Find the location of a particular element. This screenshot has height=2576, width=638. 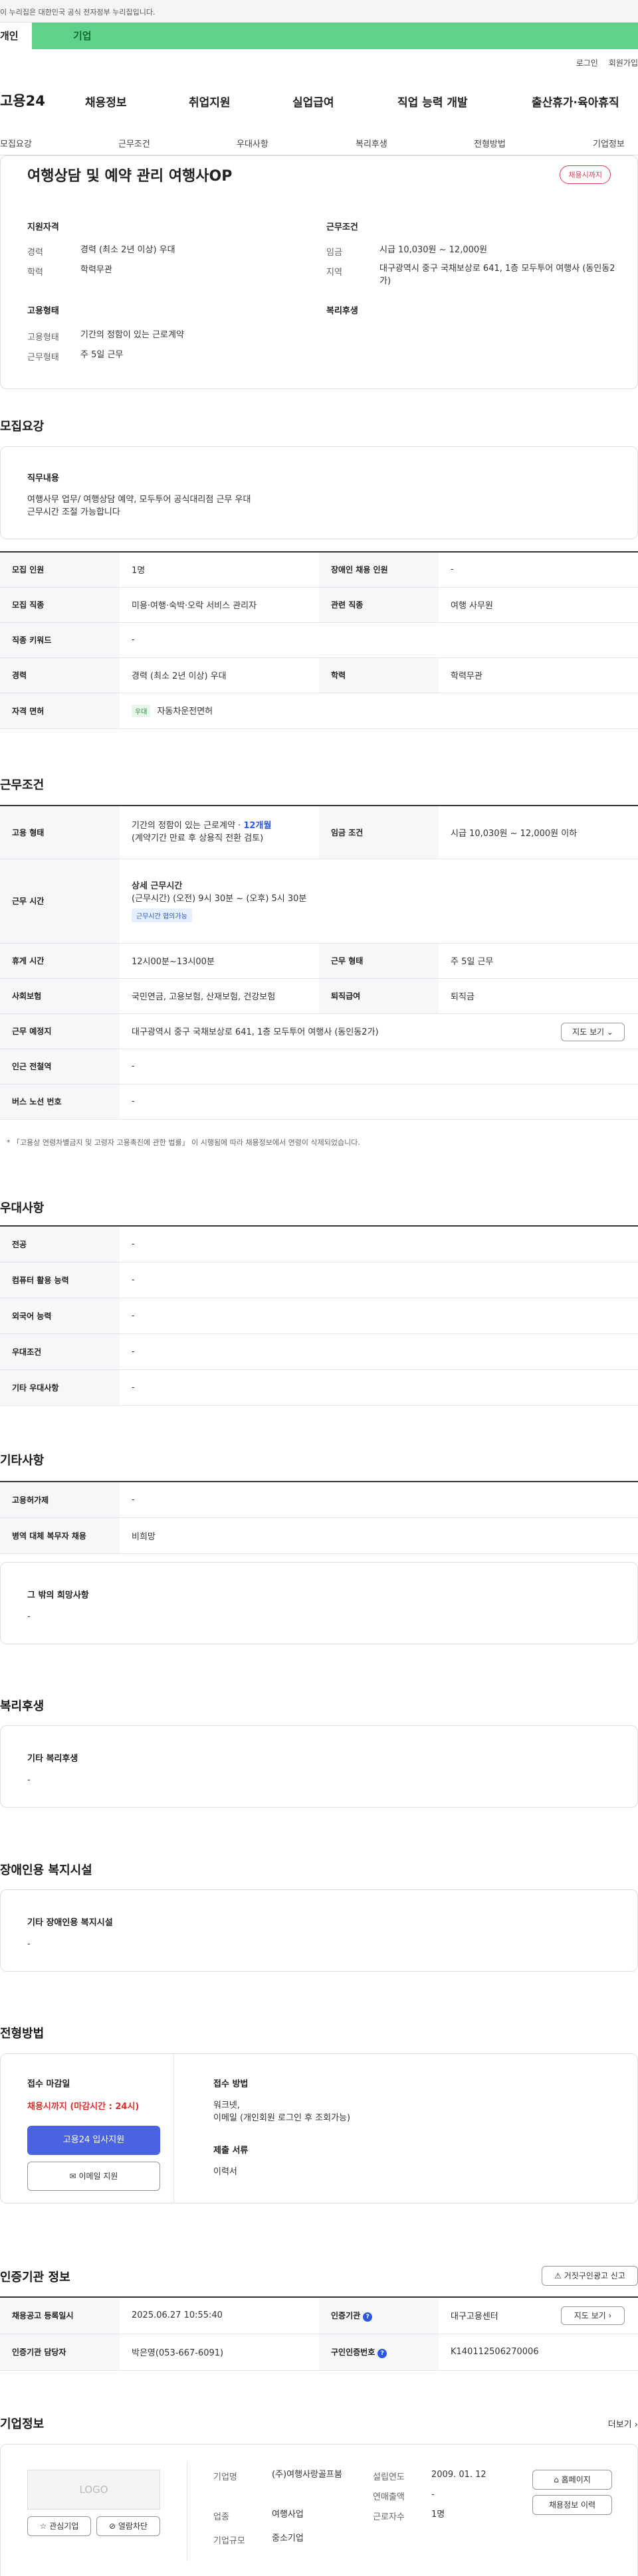

emp-period: 12개월 is located at coordinates (257, 826).